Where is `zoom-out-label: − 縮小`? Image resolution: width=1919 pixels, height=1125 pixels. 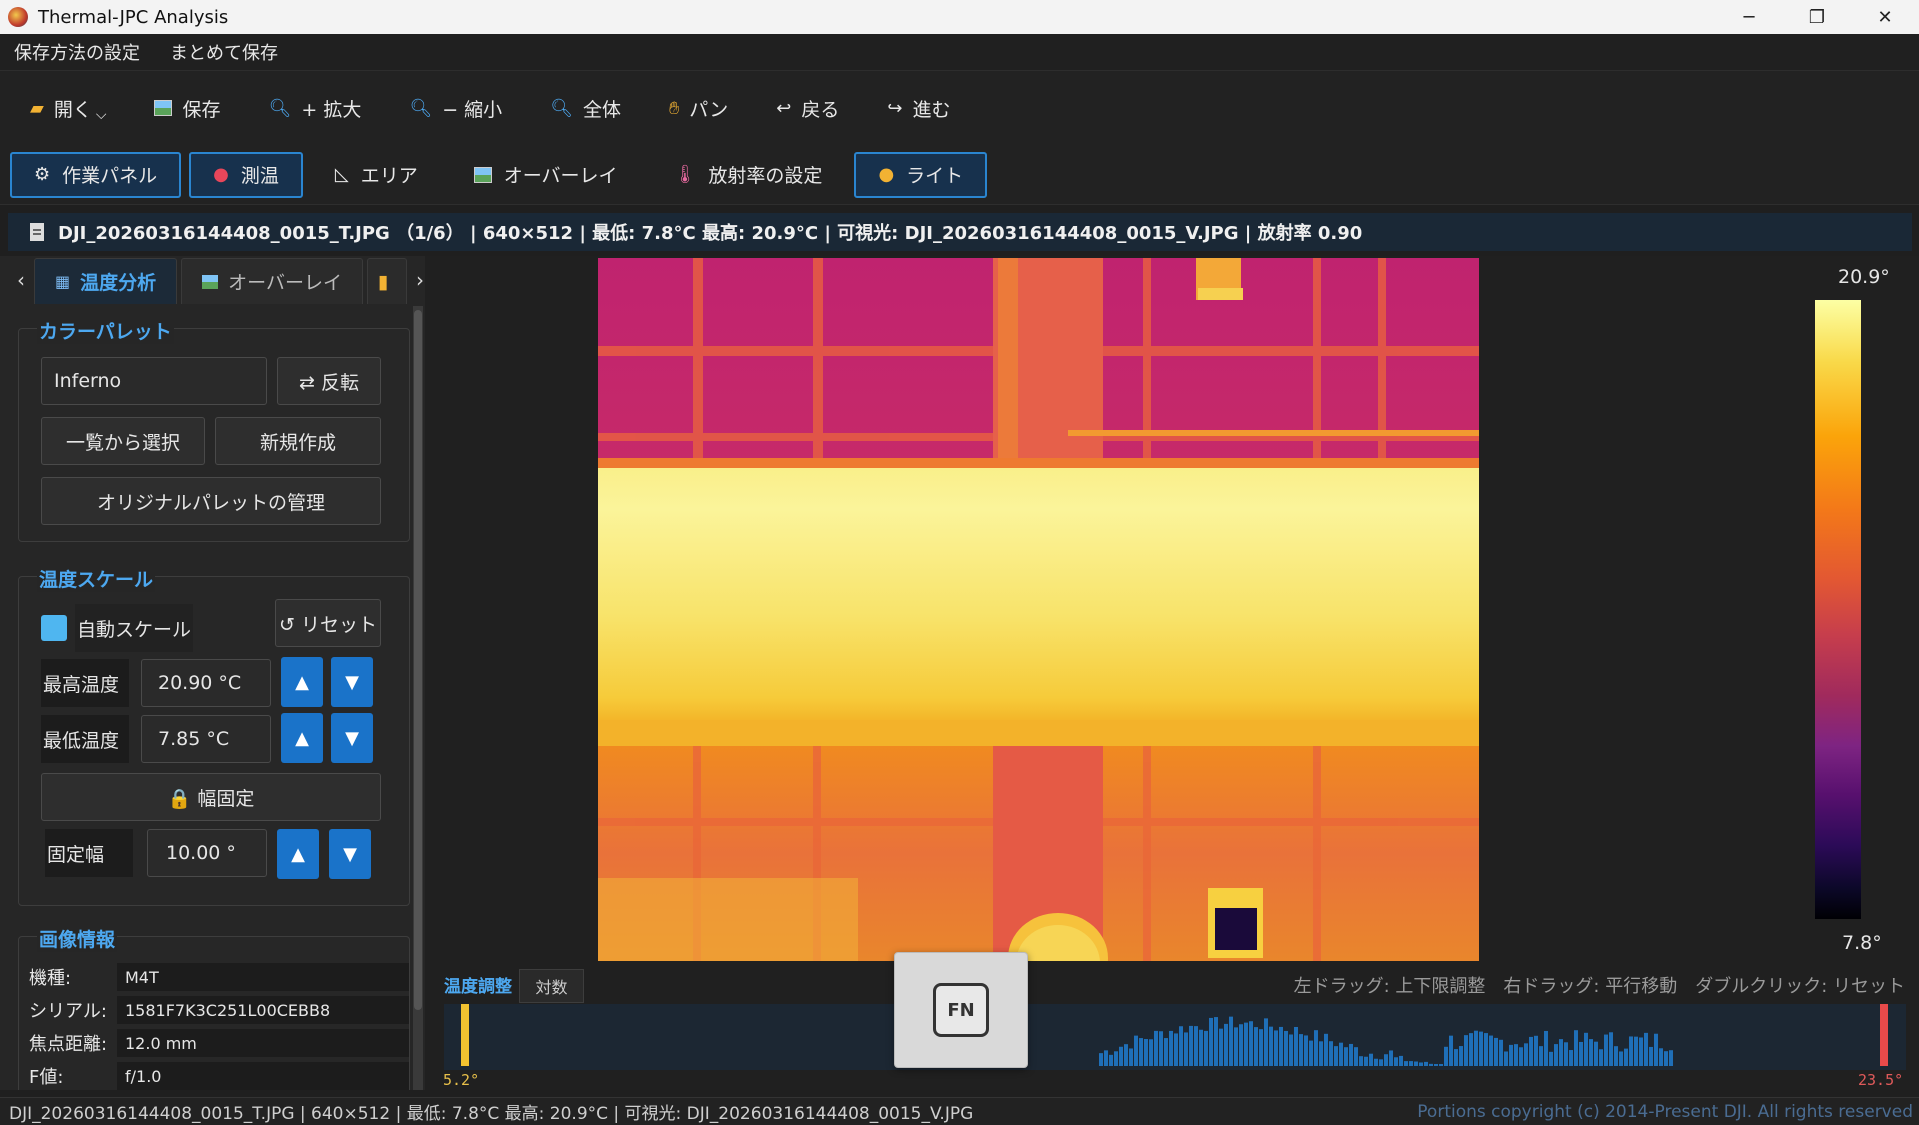 zoom-out-label: − 縮小 is located at coordinates (472, 109).